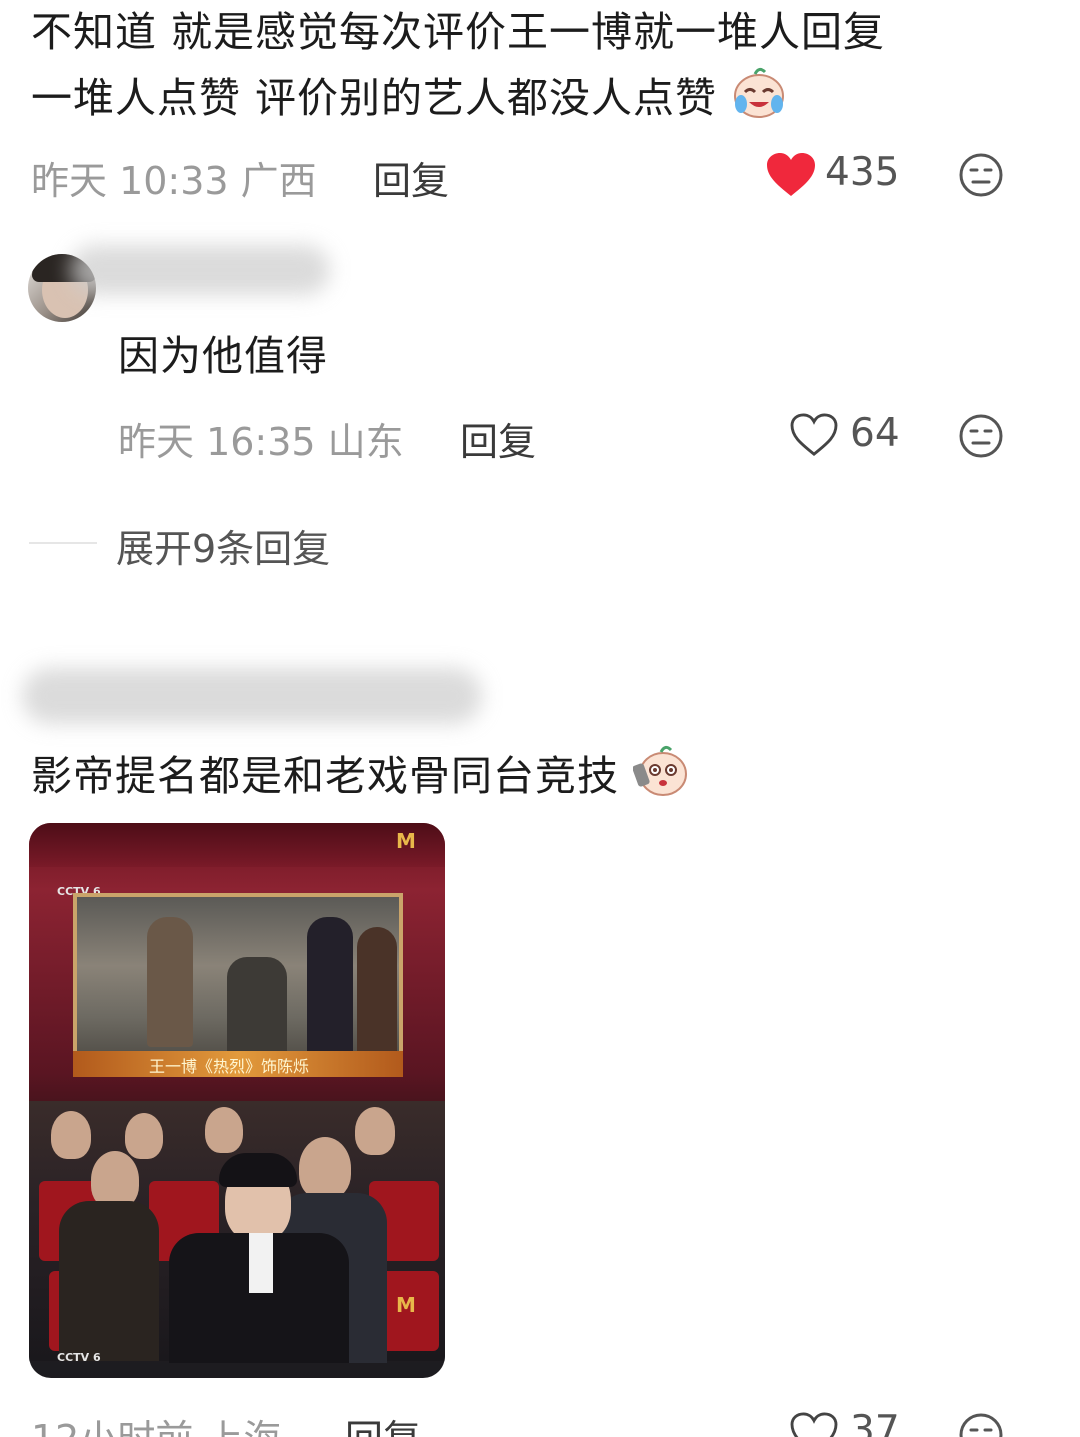  What do you see at coordinates (223, 545) in the screenshot?
I see `expand-replies-button: 展开9条回复` at bounding box center [223, 545].